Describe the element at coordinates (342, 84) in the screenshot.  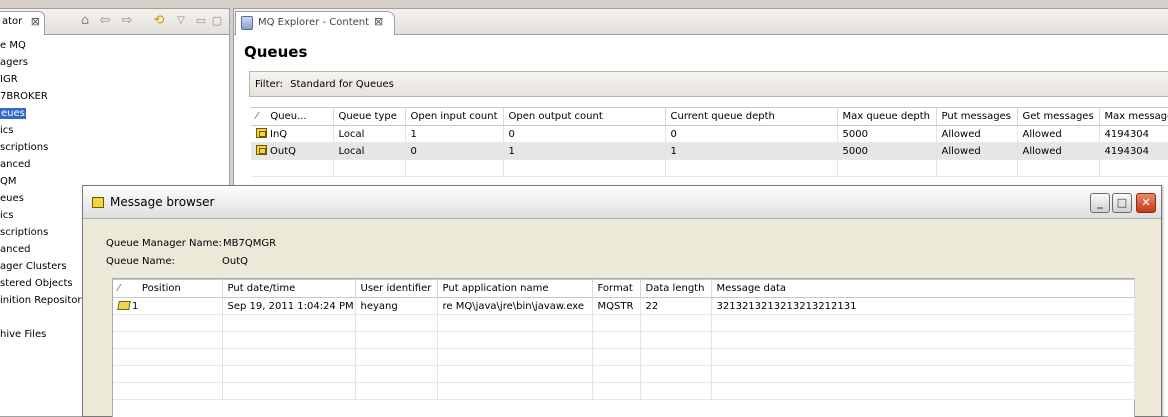
I see `filter-value: Standard for Queues` at that location.